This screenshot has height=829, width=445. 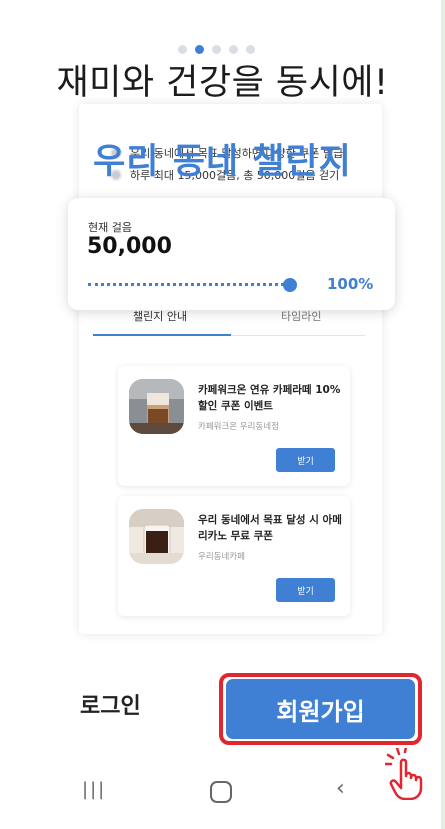 What do you see at coordinates (443, 414) in the screenshot?
I see `right-edge-strip` at bounding box center [443, 414].